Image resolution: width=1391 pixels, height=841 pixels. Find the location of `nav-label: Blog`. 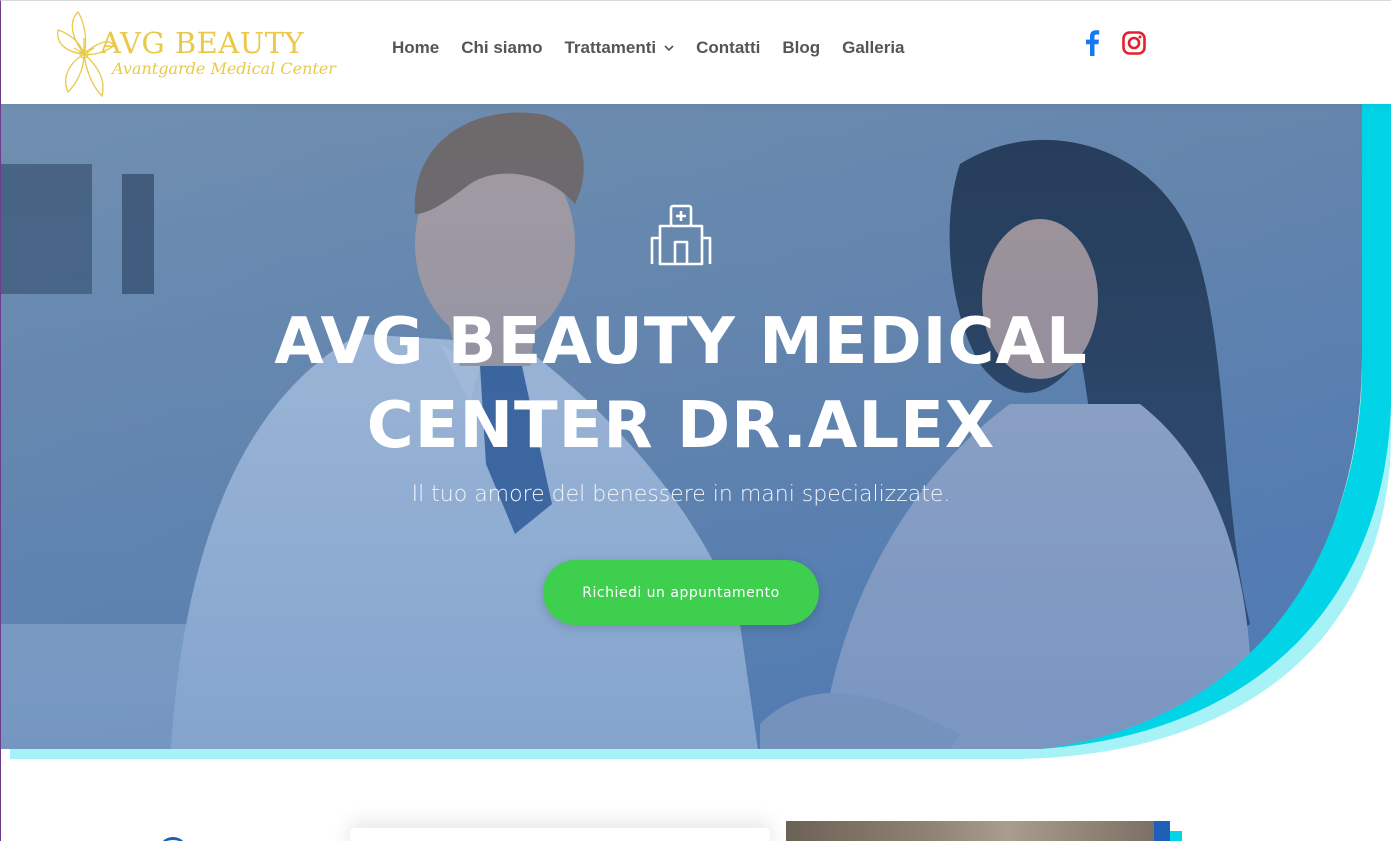

nav-label: Blog is located at coordinates (801, 47).